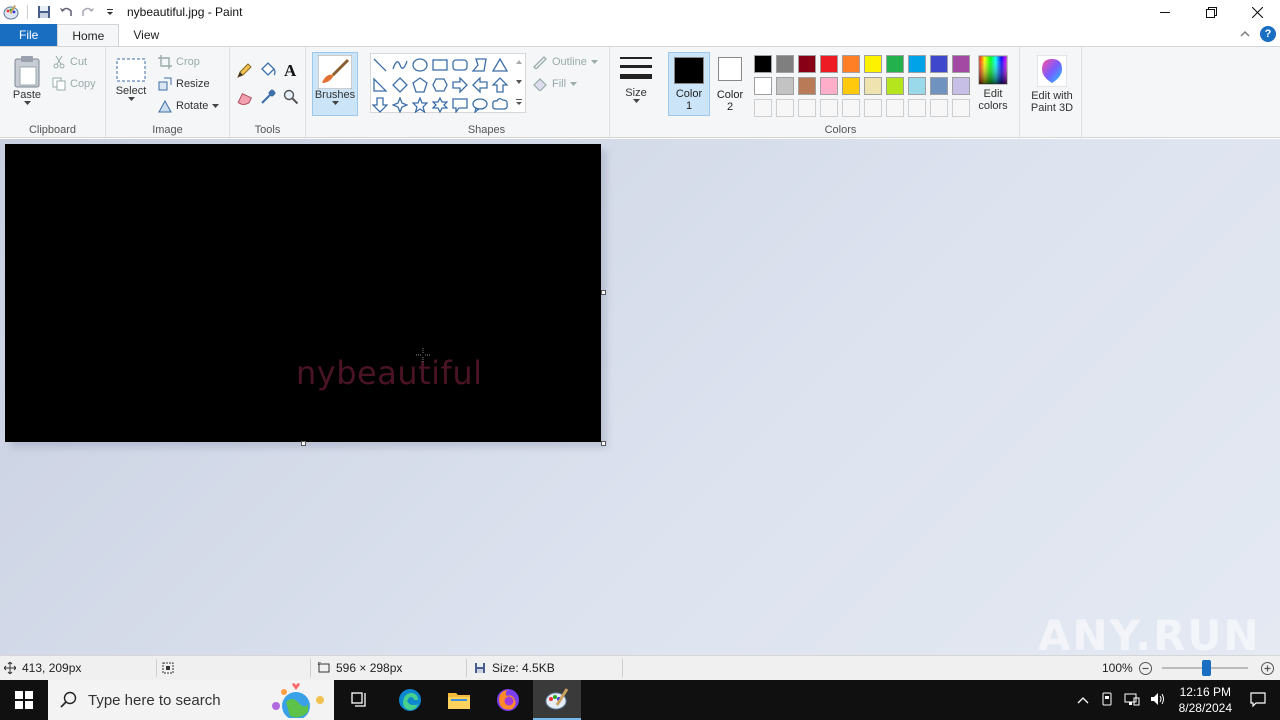 The width and height of the screenshot is (1280, 720). I want to click on right-triangle-shape-icon, so click(380, 85).